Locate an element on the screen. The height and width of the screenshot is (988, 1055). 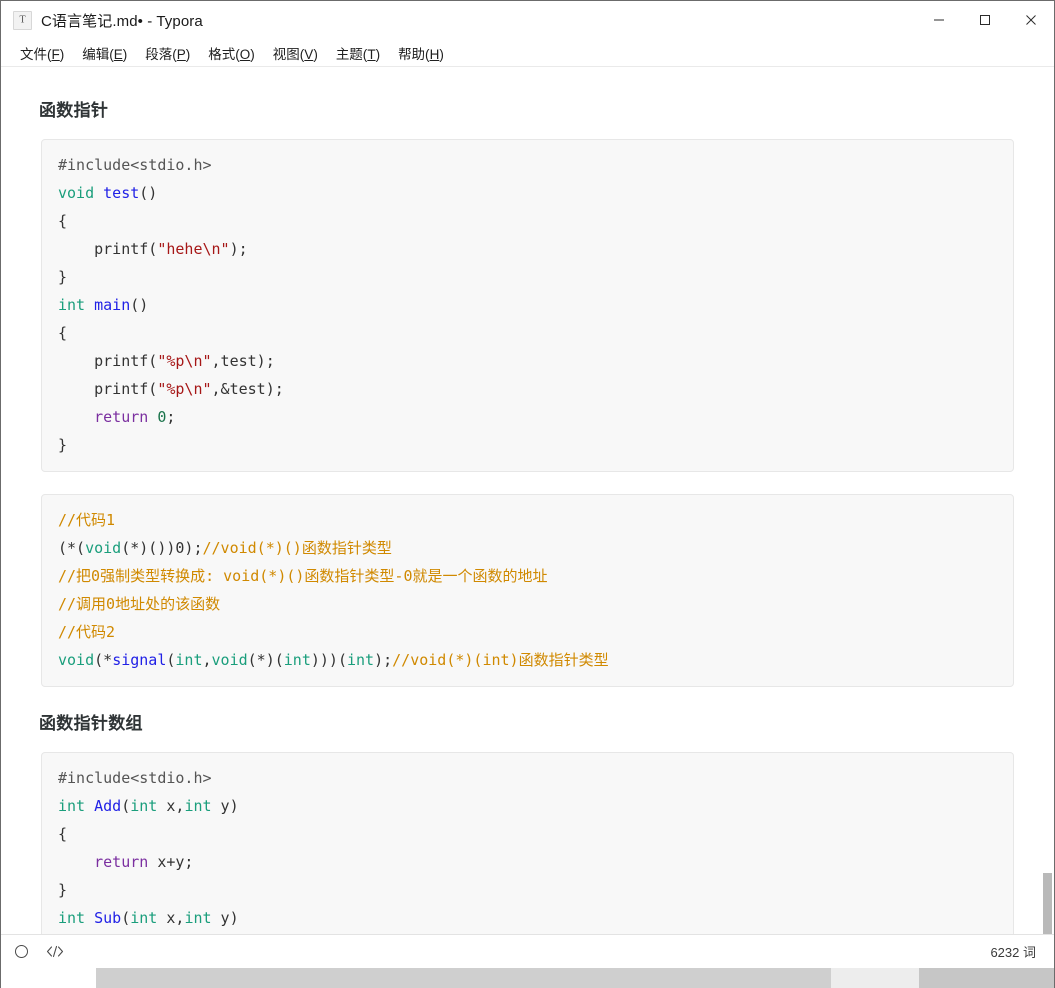
code-line: int Add(int x,int y) is located at coordinates (527, 806).